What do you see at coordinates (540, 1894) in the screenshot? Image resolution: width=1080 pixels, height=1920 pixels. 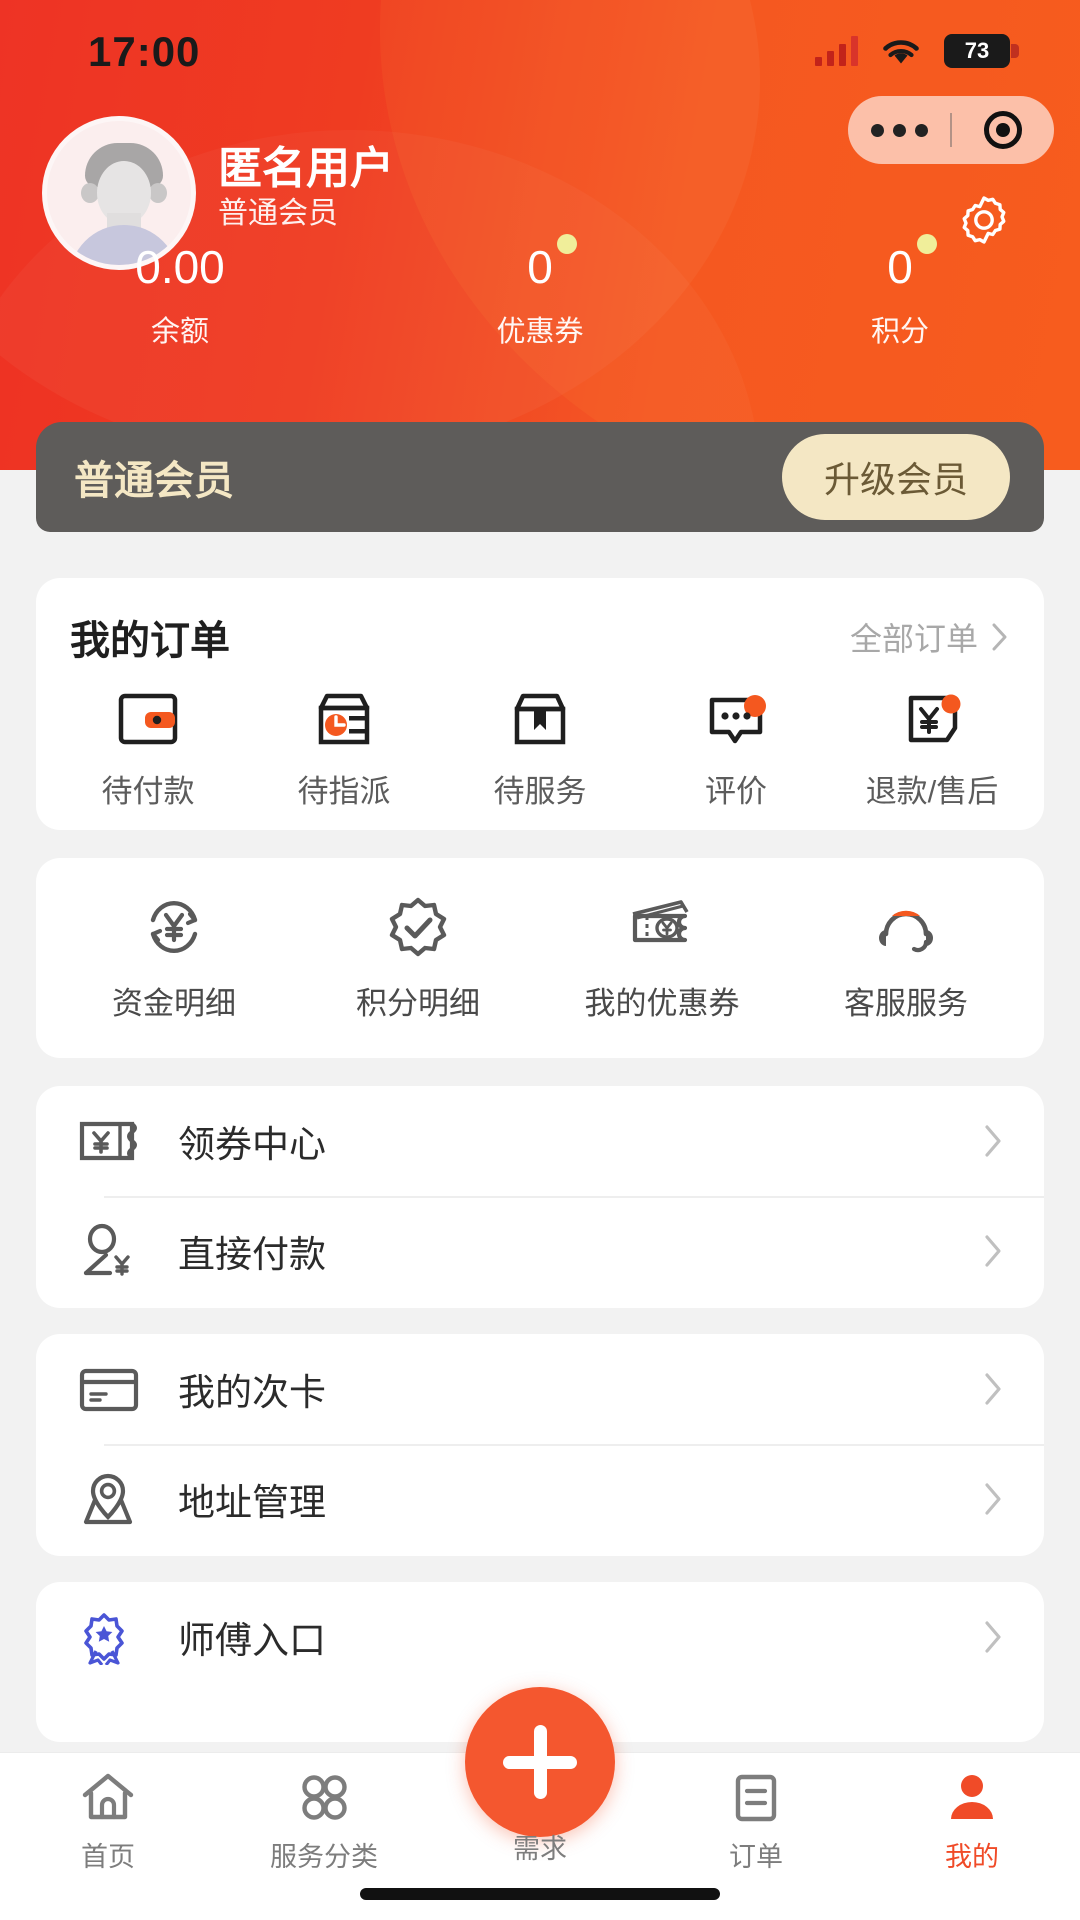 I see `home-indicator` at bounding box center [540, 1894].